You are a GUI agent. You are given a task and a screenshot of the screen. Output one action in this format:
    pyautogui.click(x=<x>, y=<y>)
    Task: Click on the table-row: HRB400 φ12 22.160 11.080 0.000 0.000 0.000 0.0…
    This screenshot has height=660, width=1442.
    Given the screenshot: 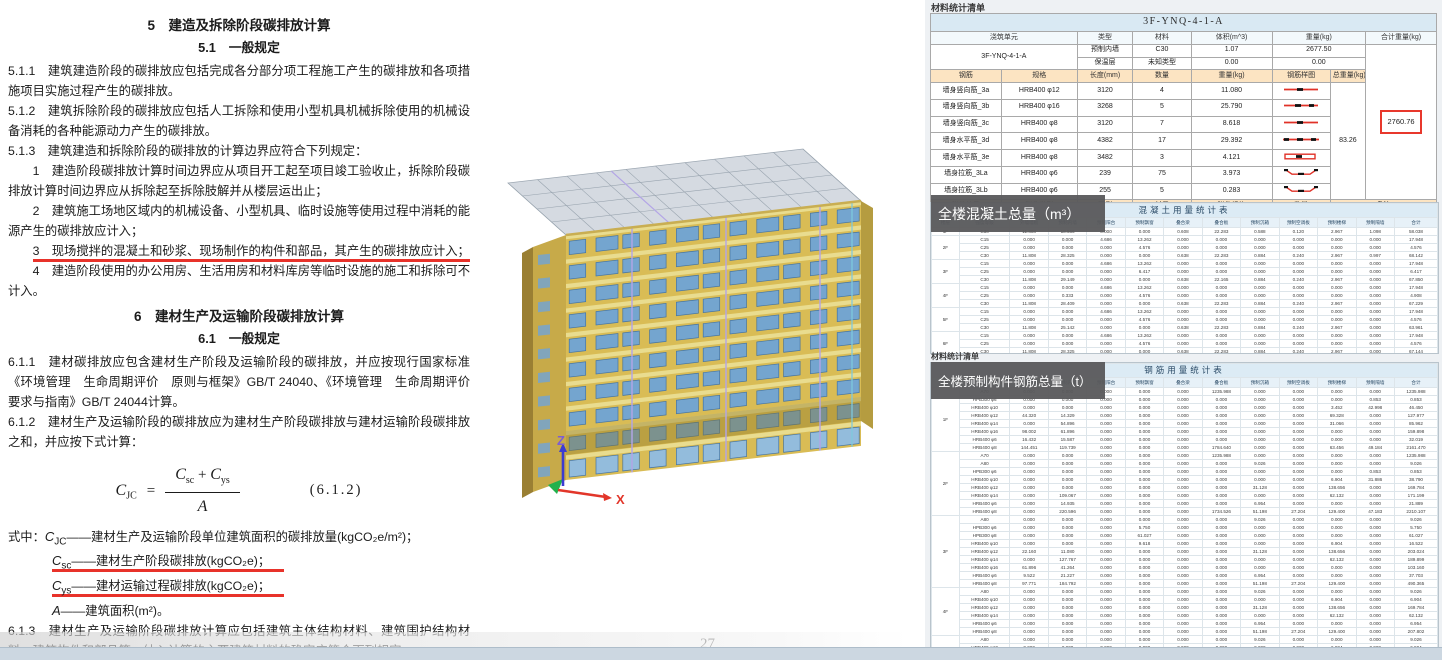 What is the action you would take?
    pyautogui.click(x=1185, y=551)
    